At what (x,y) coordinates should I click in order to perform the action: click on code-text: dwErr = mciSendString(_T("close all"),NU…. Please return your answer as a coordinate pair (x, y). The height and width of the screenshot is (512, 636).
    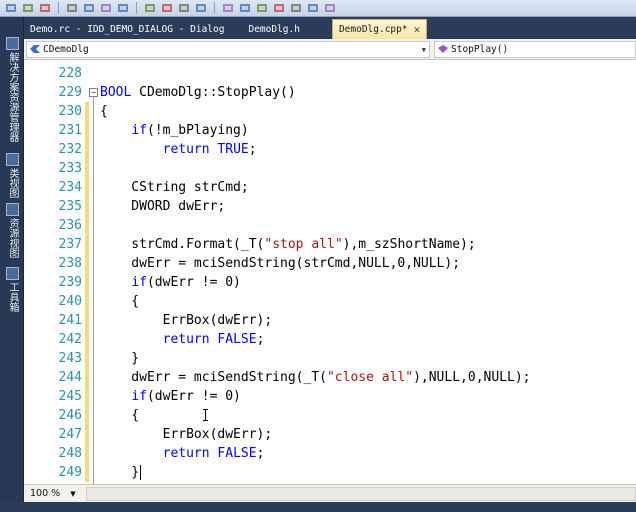
    Looking at the image, I should click on (315, 377).